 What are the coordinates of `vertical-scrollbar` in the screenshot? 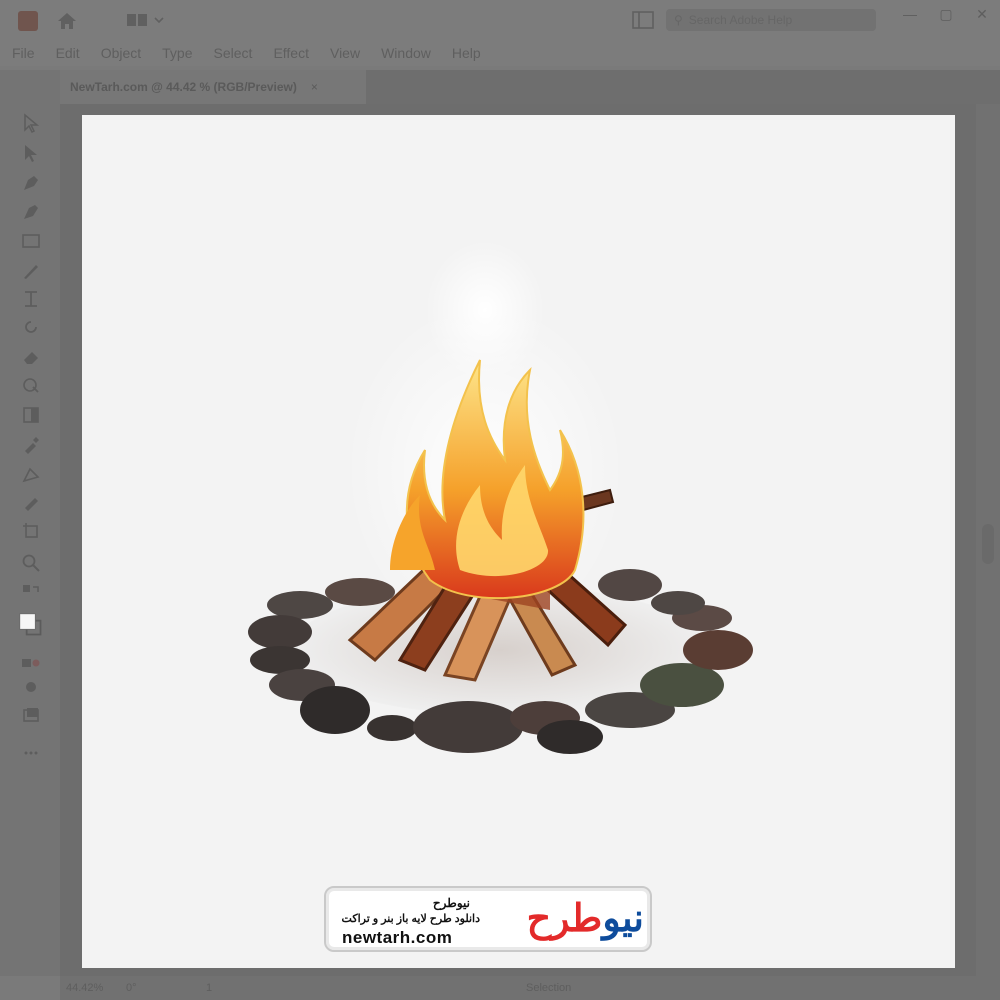 It's located at (988, 540).